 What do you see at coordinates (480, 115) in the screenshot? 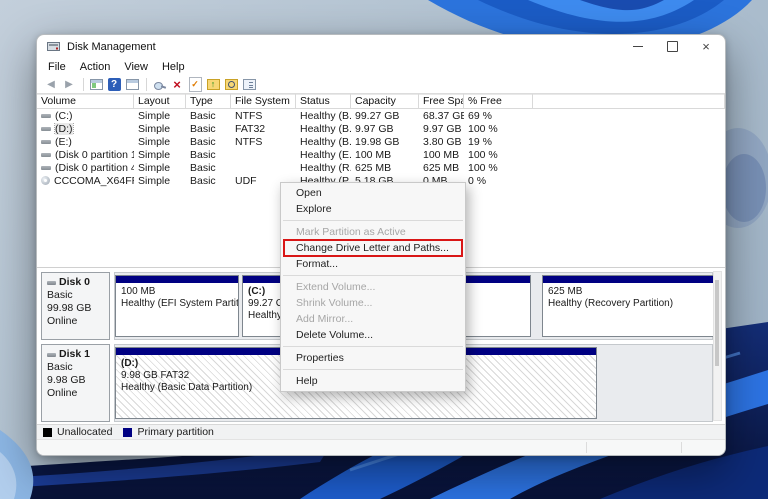
I see `cell-pct: 69 %` at bounding box center [480, 115].